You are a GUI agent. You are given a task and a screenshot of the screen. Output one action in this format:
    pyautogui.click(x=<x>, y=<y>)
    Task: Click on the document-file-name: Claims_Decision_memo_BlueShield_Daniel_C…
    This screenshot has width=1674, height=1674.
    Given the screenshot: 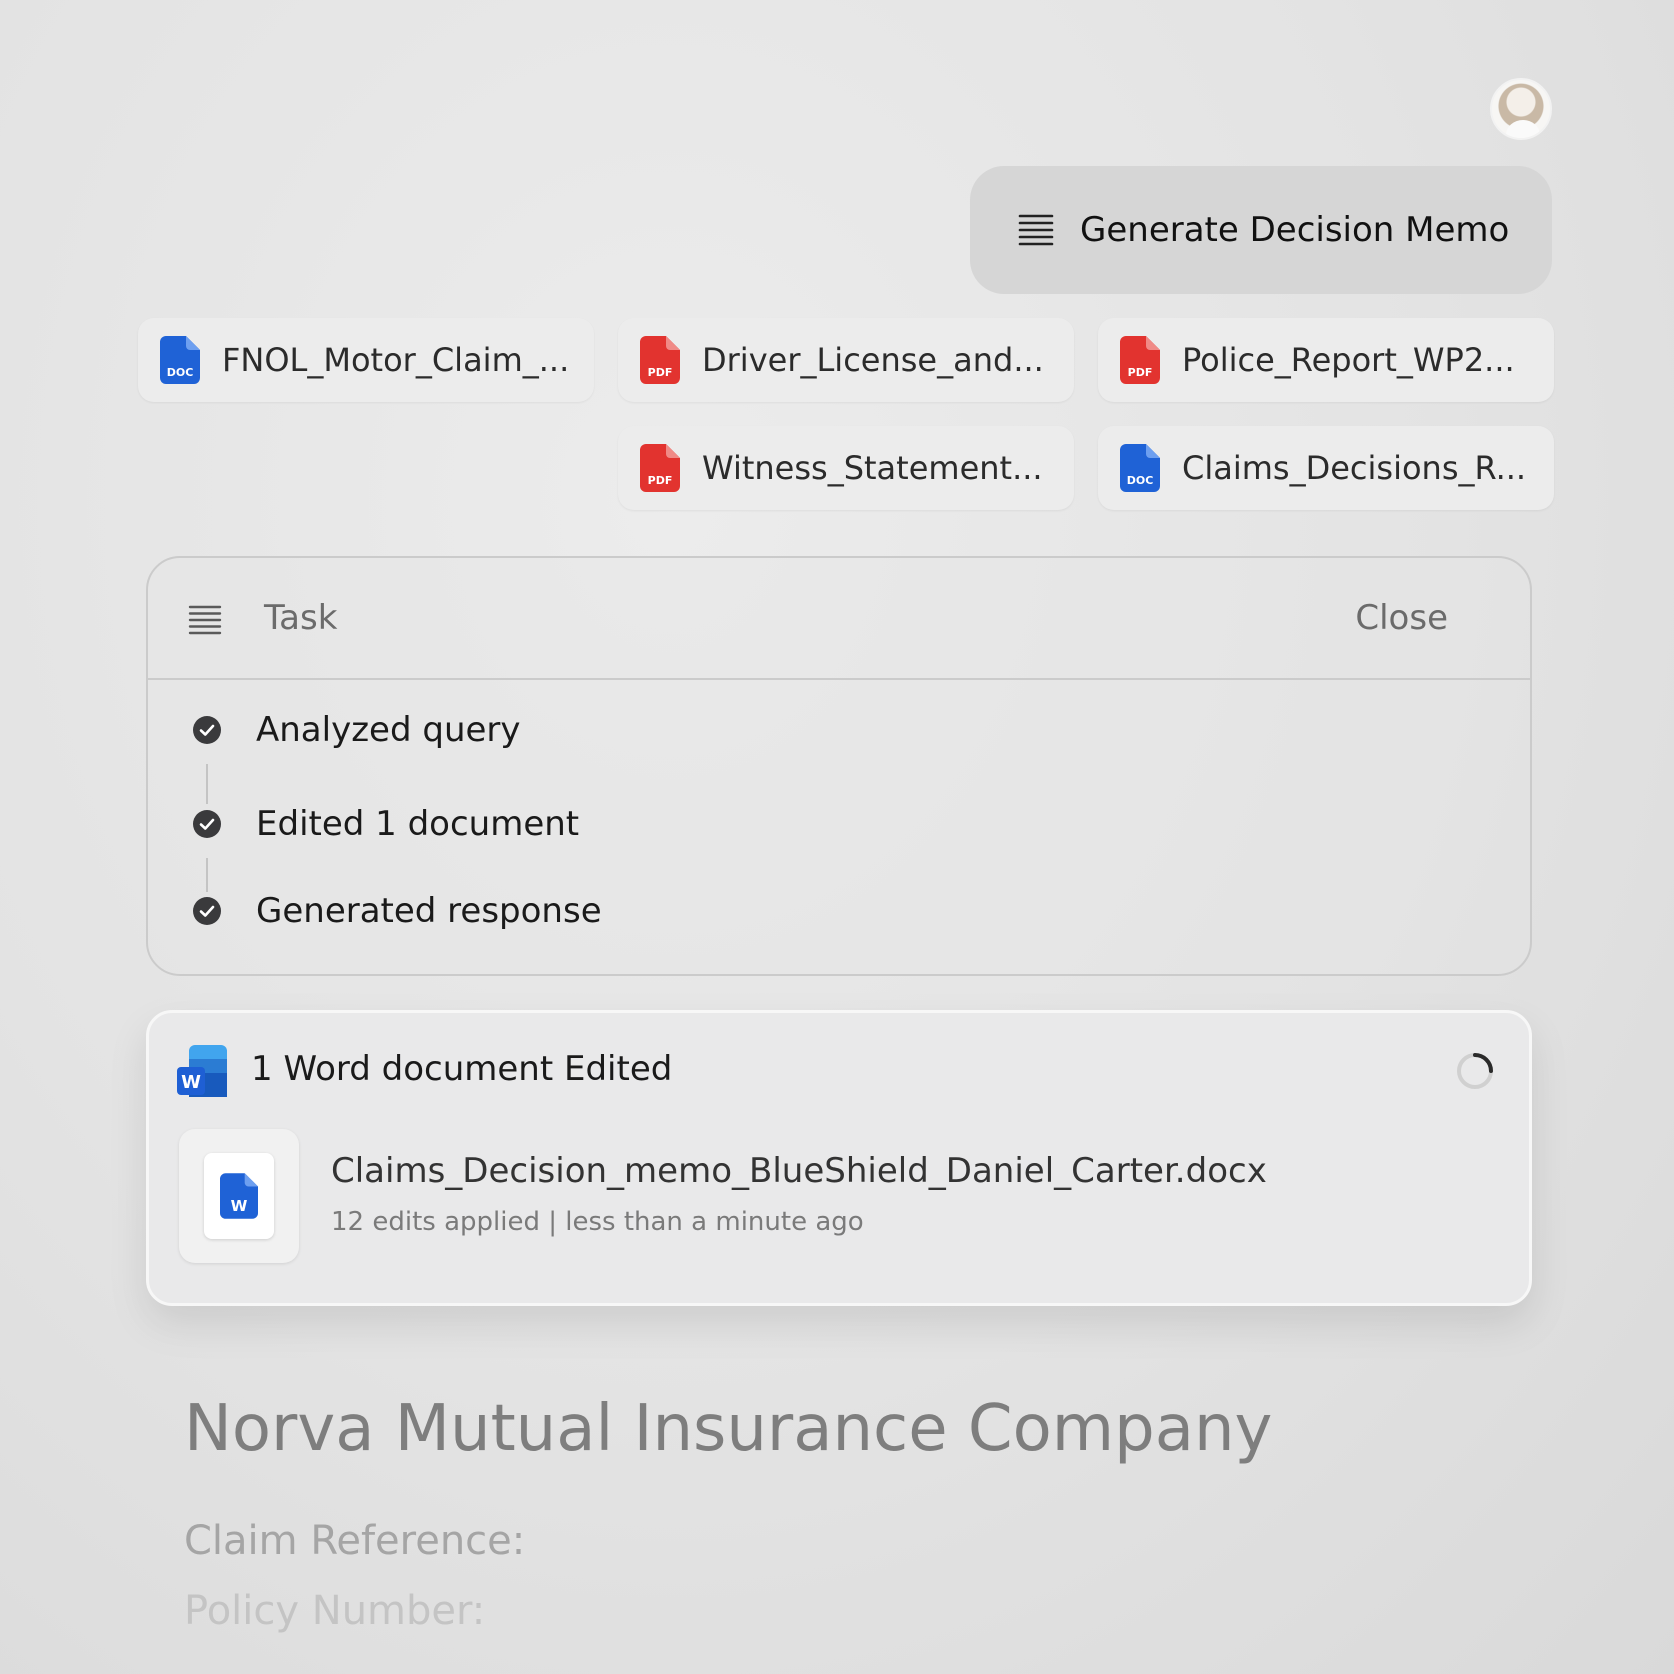 What is the action you would take?
    pyautogui.click(x=799, y=1171)
    